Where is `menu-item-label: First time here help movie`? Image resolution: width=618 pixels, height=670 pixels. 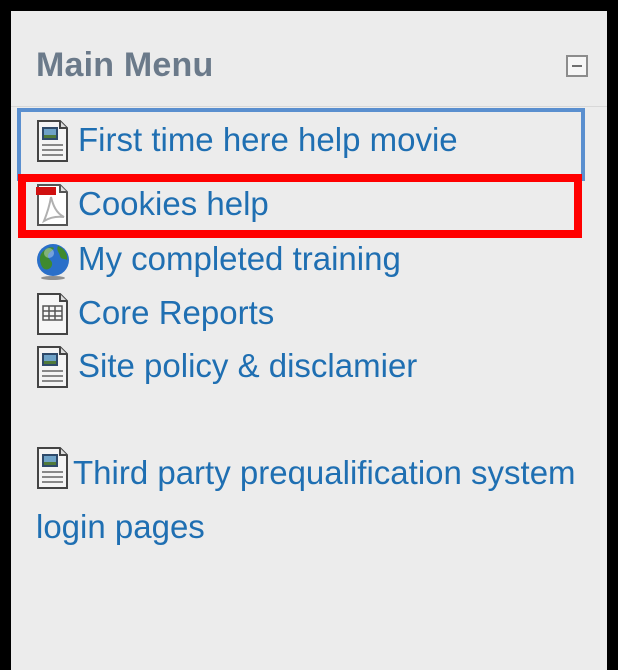
menu-item-label: First time here help movie is located at coordinates (268, 139).